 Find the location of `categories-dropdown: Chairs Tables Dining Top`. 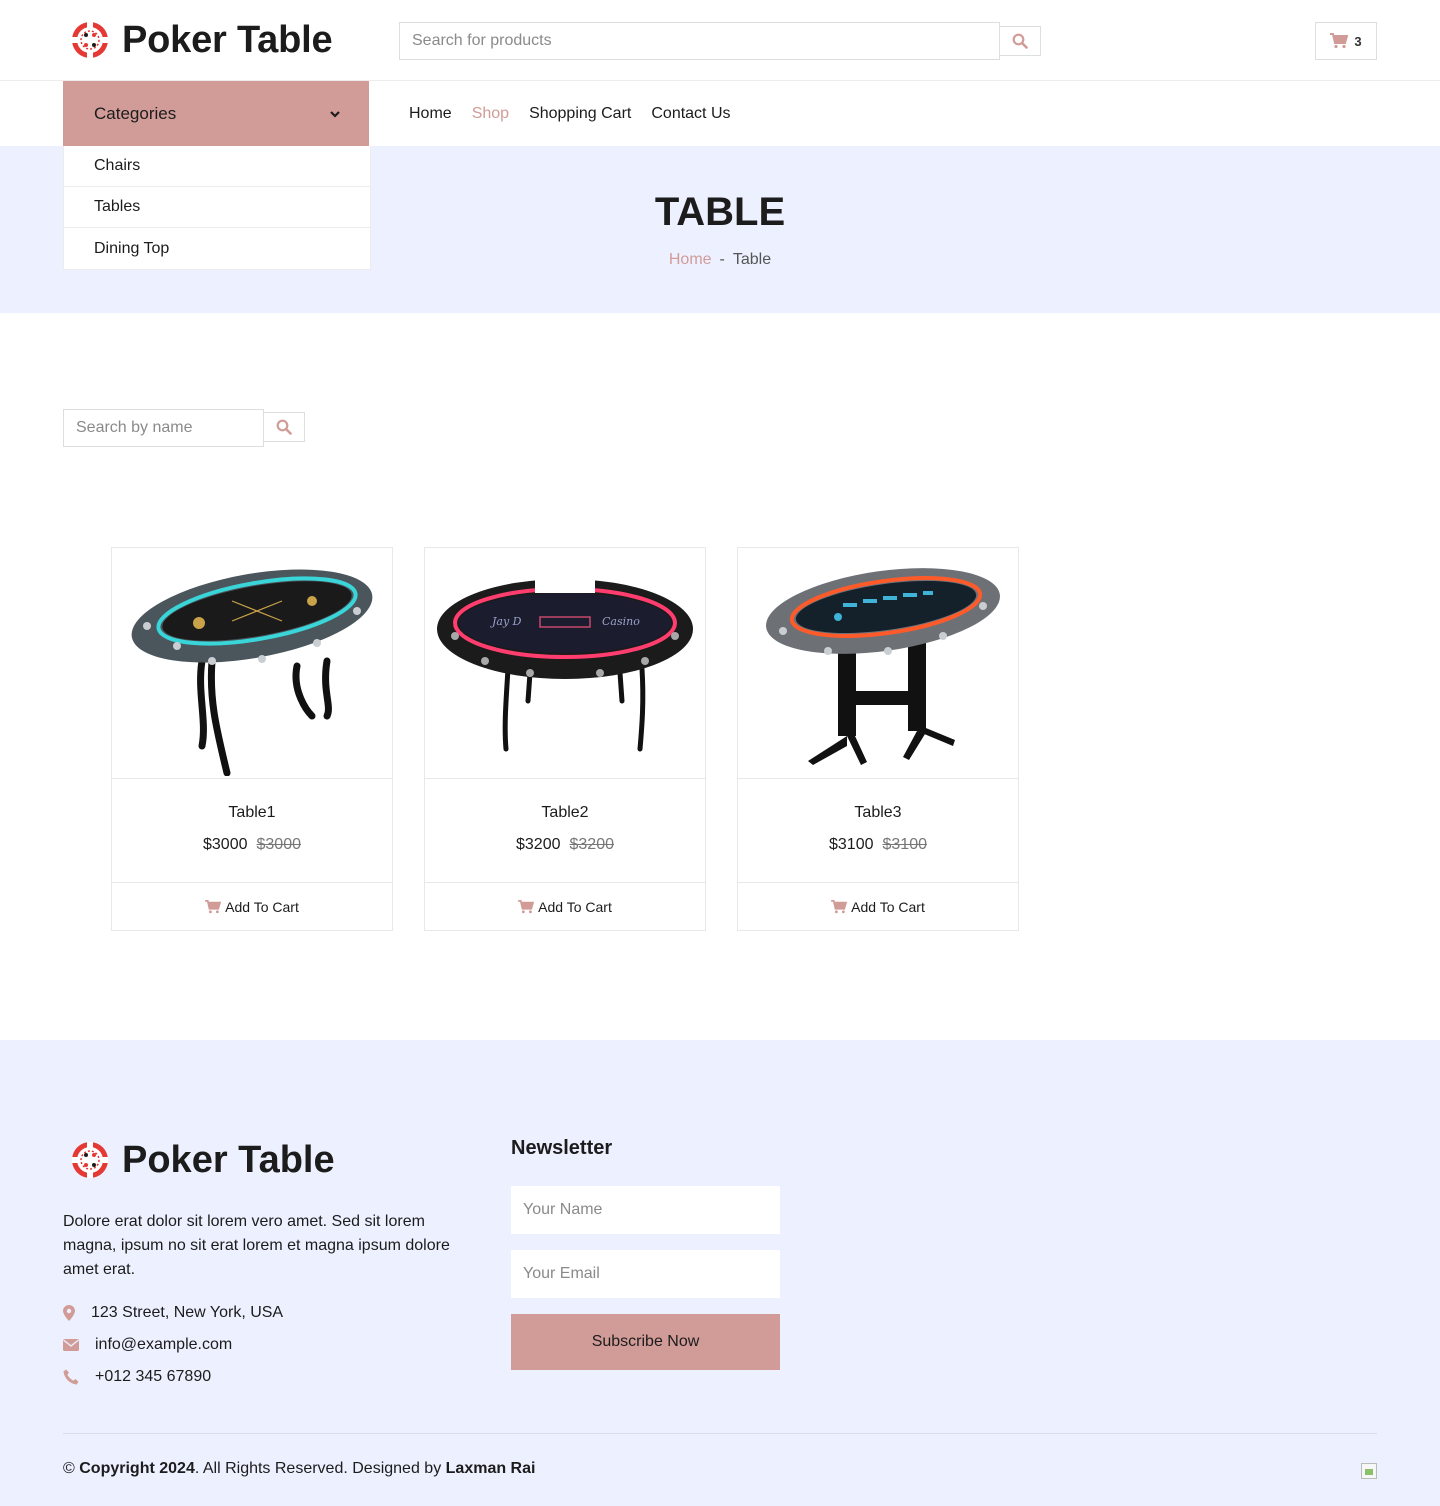

categories-dropdown: Chairs Tables Dining Top is located at coordinates (217, 208).